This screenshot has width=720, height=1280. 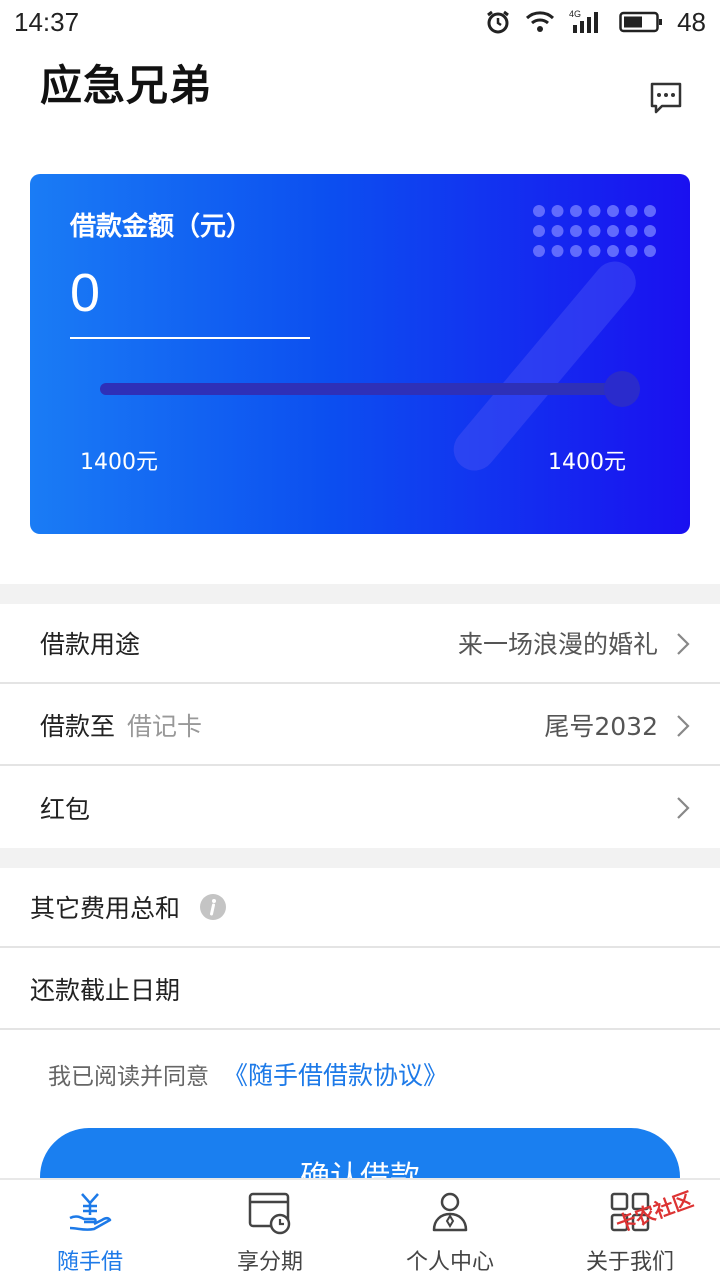 I want to click on agreement-line: 我已阅读并同意 《随手借借款协议》, so click(x=248, y=1074).